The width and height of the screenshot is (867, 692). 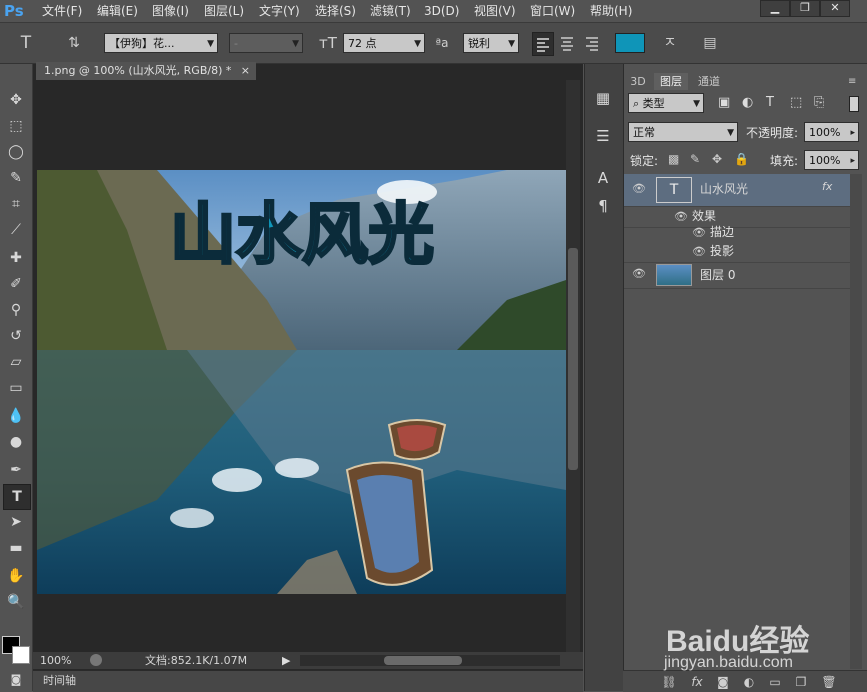 What do you see at coordinates (611, 11) in the screenshot?
I see `menu-help: 帮助(H)` at bounding box center [611, 11].